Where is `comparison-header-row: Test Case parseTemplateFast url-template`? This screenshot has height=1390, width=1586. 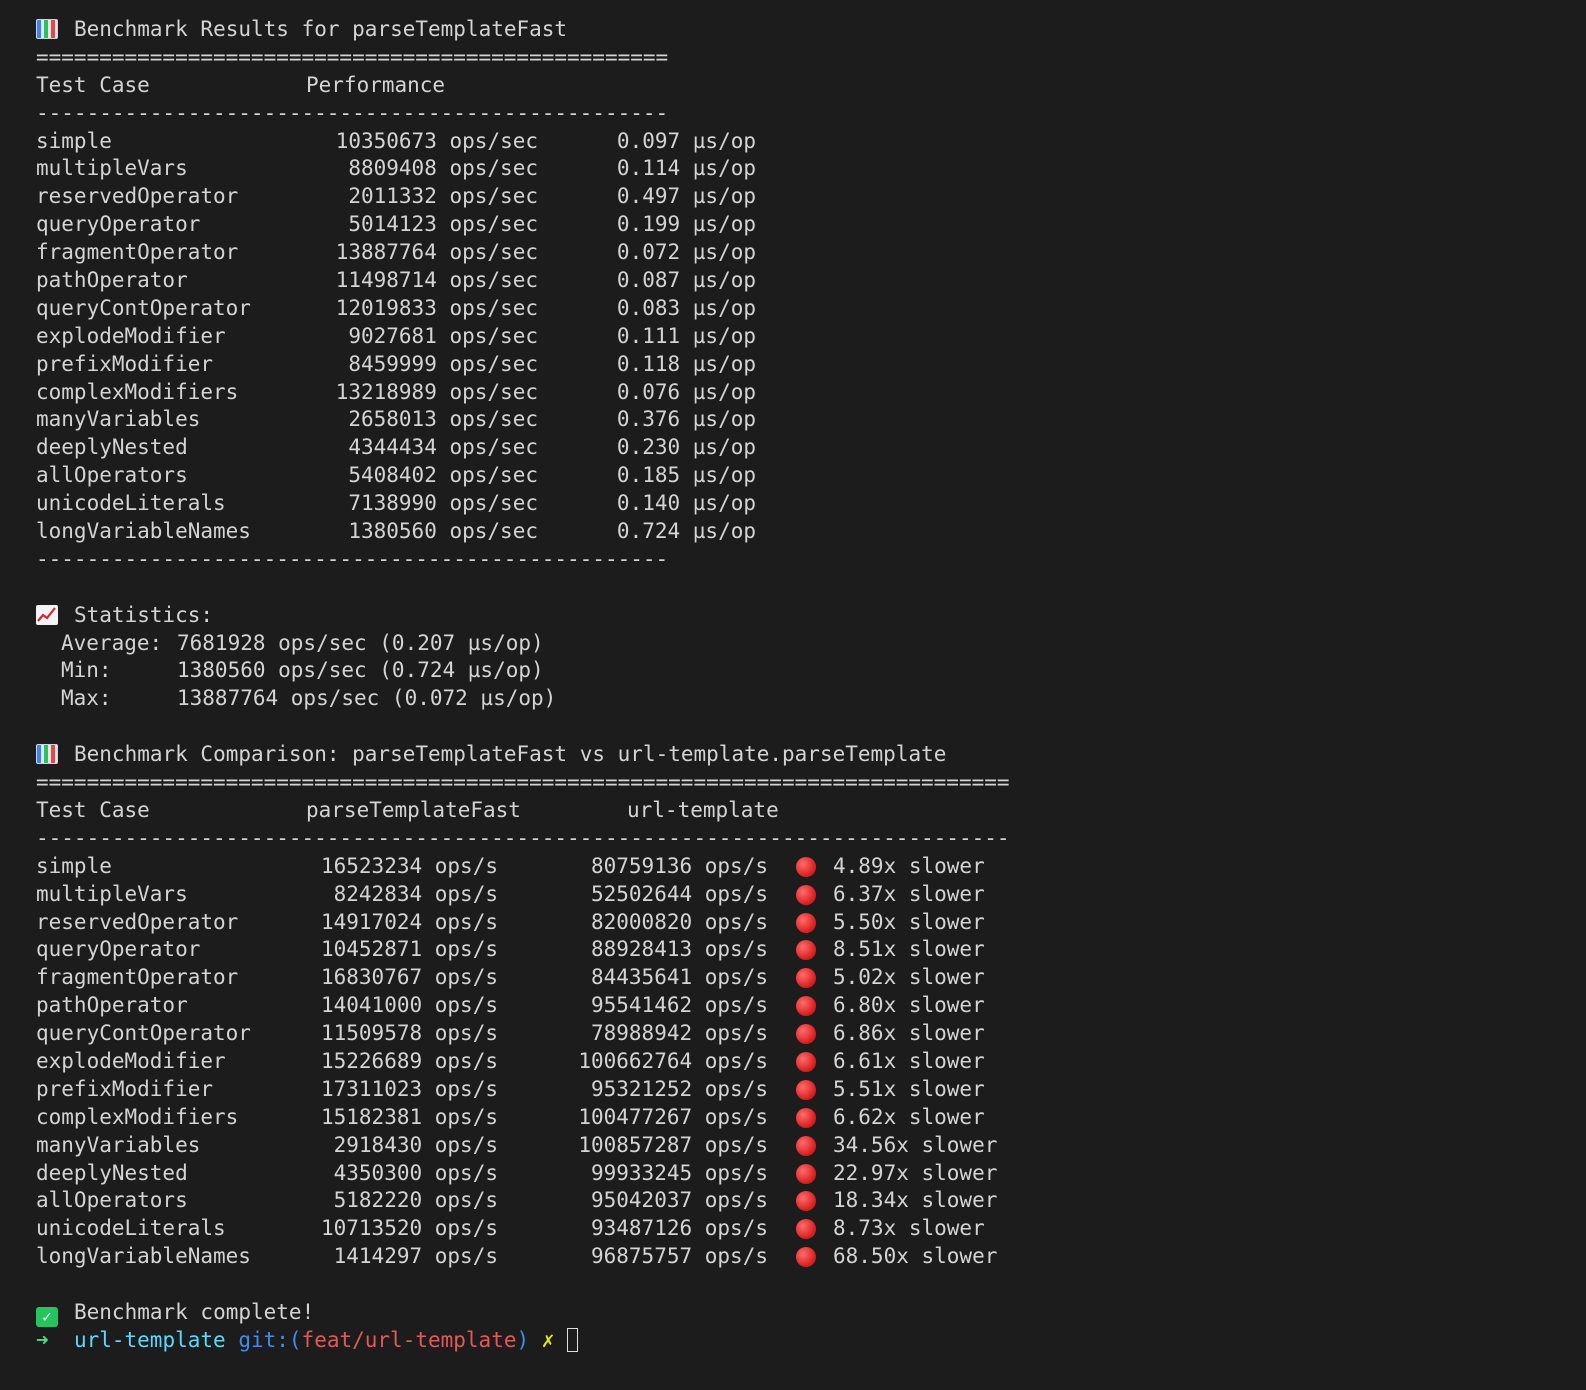
comparison-header-row: Test Case parseTemplateFast url-template is located at coordinates (523, 811).